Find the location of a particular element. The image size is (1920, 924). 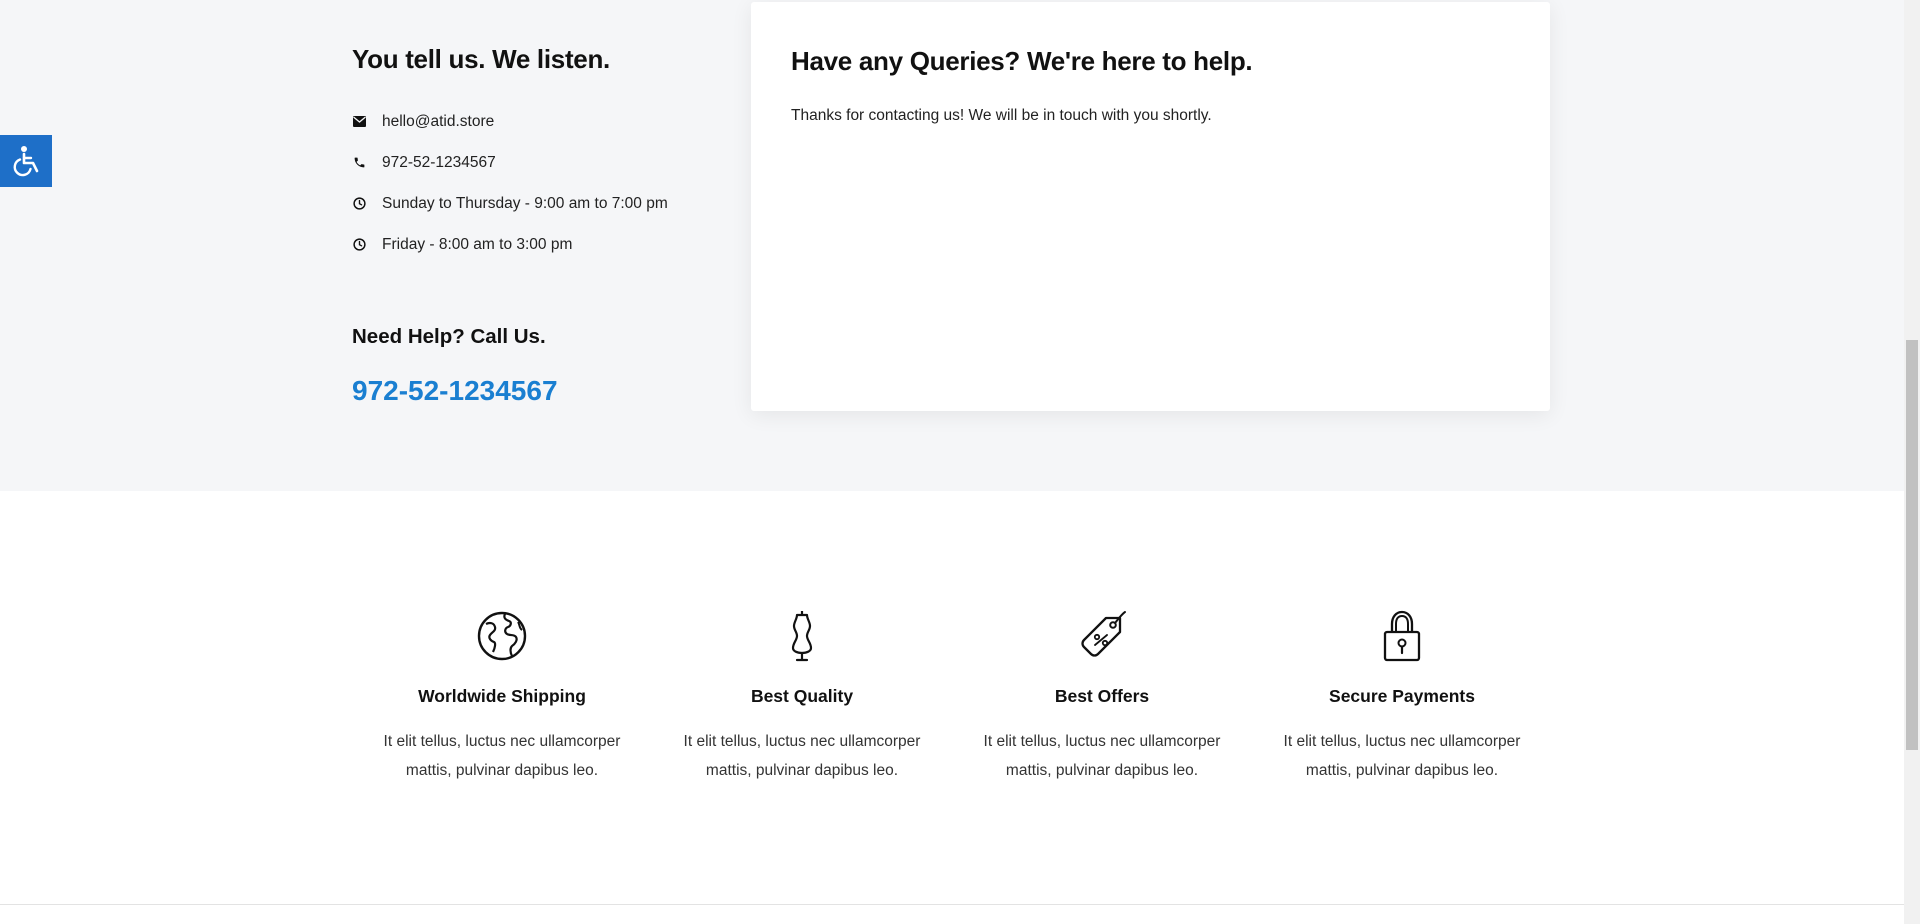

help-phone-link: 972-52-1234567 is located at coordinates (455, 391).